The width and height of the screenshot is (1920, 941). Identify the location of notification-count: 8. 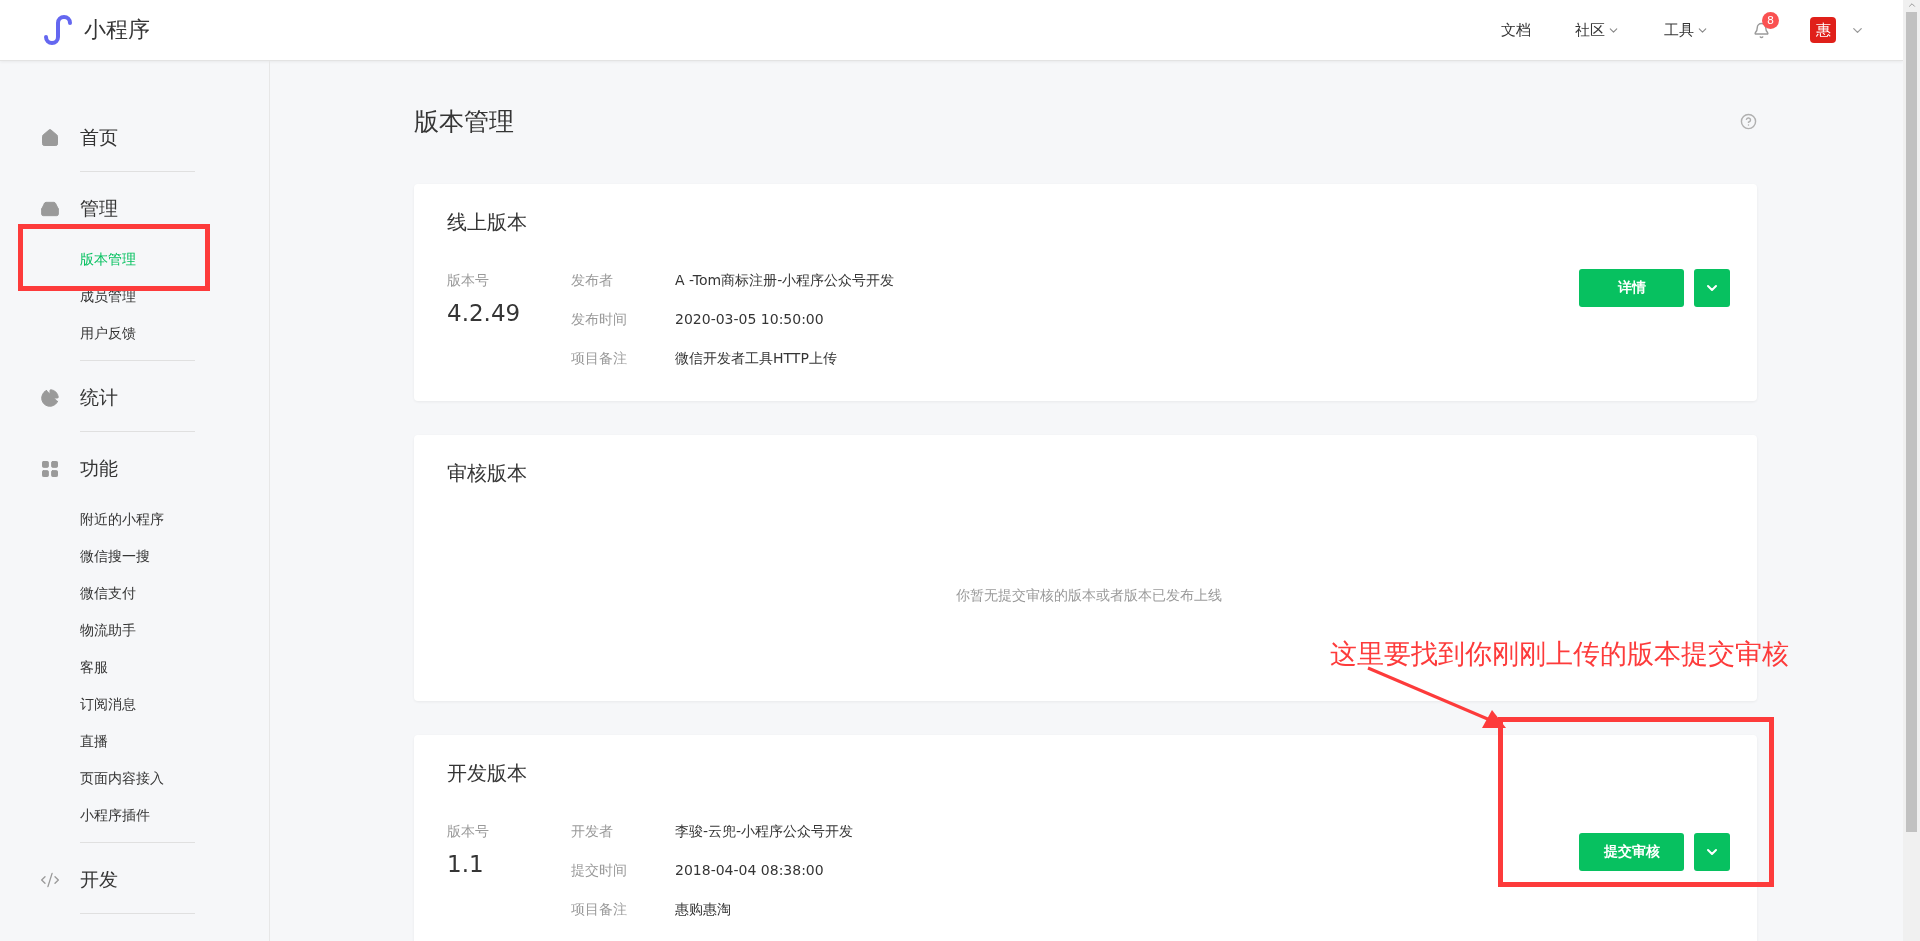
(1770, 20).